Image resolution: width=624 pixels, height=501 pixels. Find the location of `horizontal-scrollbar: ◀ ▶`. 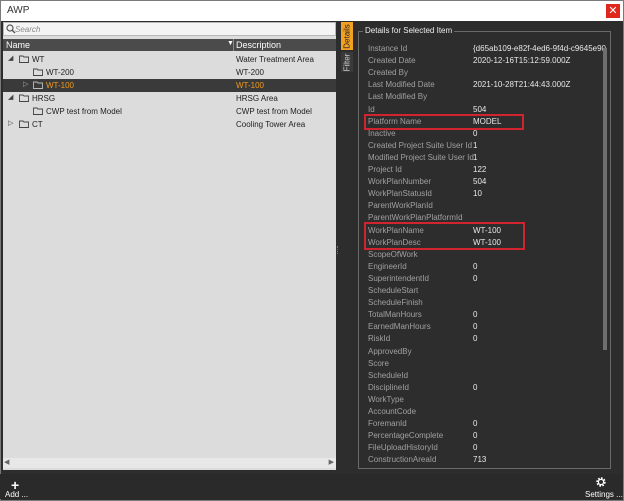

horizontal-scrollbar: ◀ ▶ is located at coordinates (169, 463).